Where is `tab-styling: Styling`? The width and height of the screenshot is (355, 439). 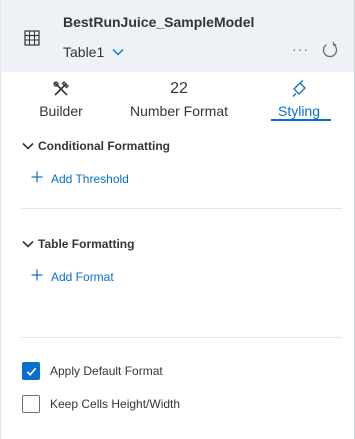
tab-styling: Styling is located at coordinates (299, 101).